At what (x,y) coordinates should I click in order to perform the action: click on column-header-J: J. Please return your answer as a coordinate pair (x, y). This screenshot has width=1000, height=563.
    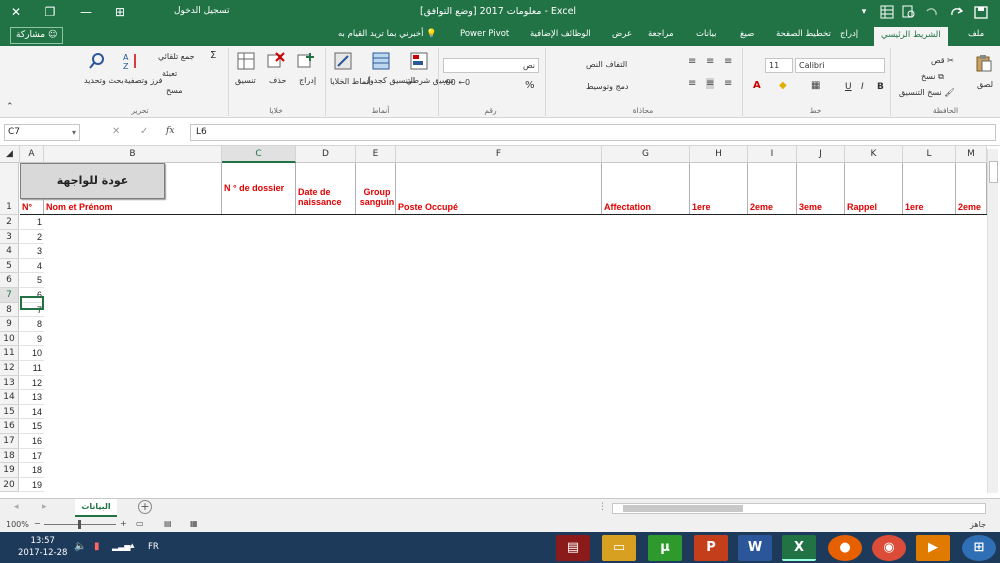
    Looking at the image, I should click on (821, 154).